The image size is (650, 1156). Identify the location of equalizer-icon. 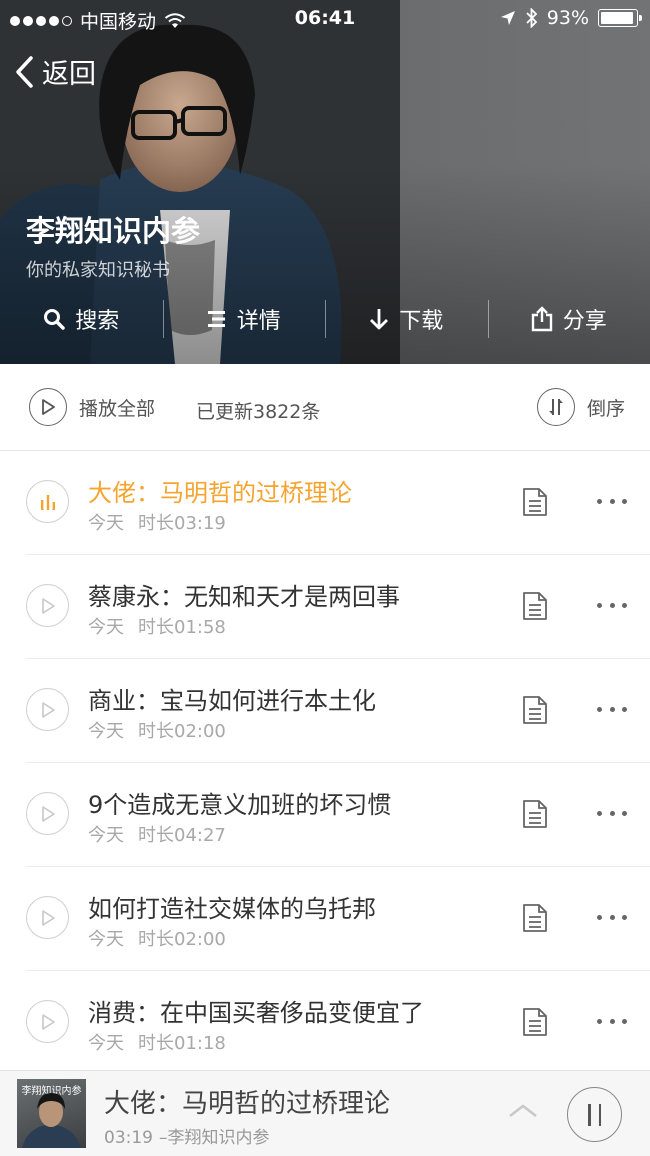
(47, 502).